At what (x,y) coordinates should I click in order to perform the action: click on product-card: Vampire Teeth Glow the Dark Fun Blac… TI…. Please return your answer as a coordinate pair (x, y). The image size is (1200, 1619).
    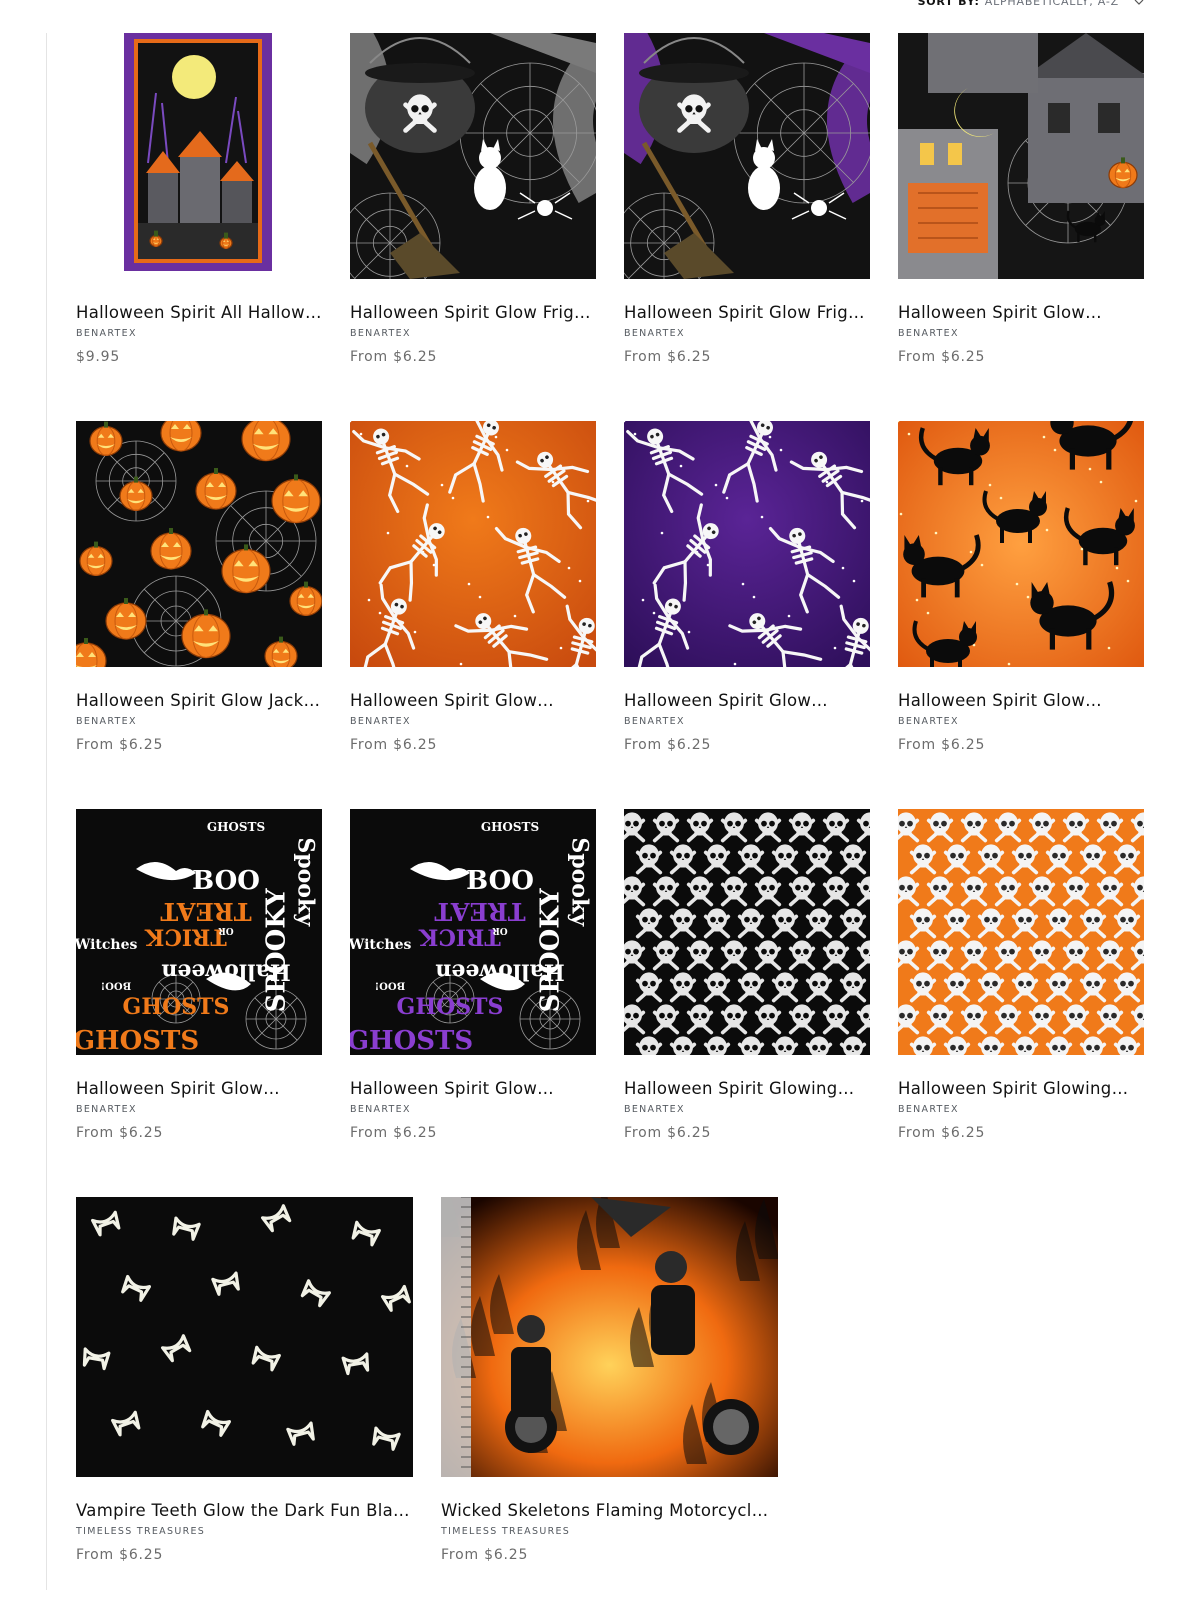
    Looking at the image, I should click on (244, 1380).